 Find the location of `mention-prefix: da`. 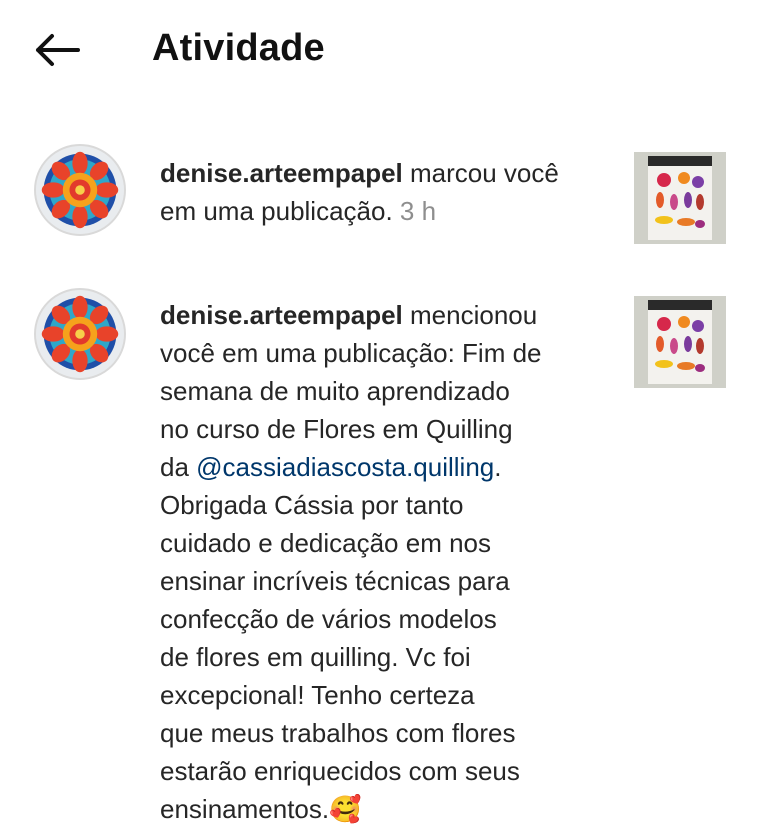

mention-prefix: da is located at coordinates (178, 467).